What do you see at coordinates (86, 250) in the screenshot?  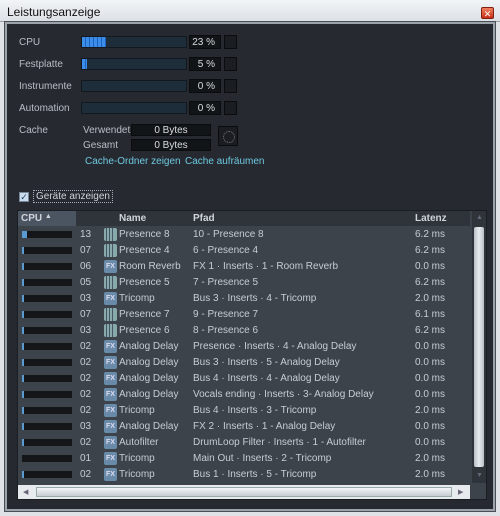 I see `instance-count: 07` at bounding box center [86, 250].